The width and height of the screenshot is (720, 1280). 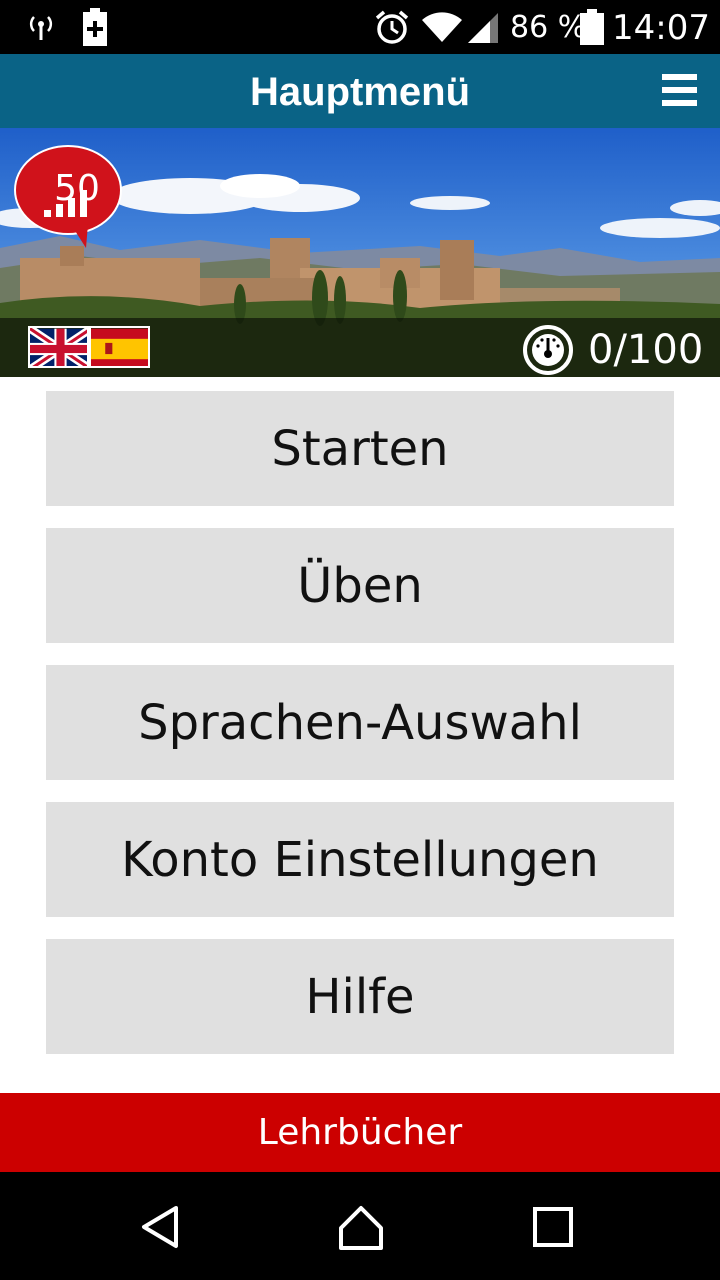 What do you see at coordinates (360, 27) in the screenshot?
I see `status-bar: 86 % 14:07` at bounding box center [360, 27].